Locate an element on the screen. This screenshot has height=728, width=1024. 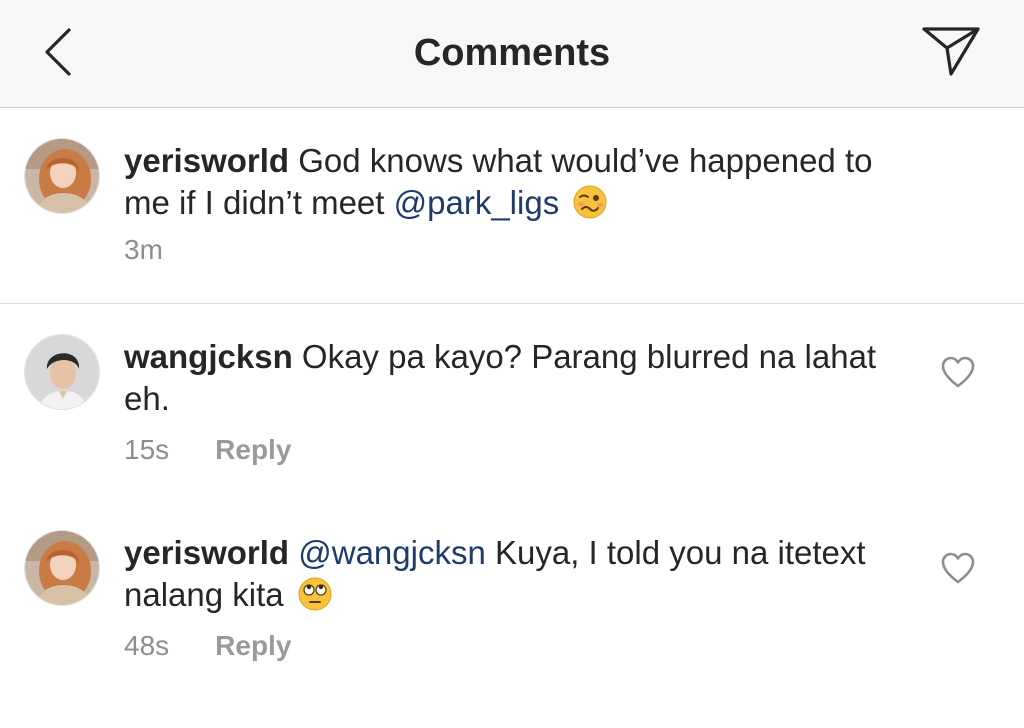
comment-username: yerisworld is located at coordinates (206, 552).